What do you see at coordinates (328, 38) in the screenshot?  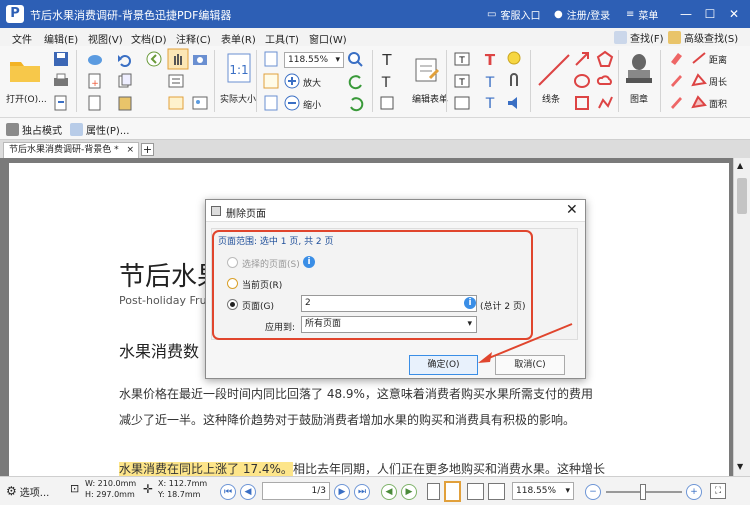 I see `menu-window: 窗口(W)` at bounding box center [328, 38].